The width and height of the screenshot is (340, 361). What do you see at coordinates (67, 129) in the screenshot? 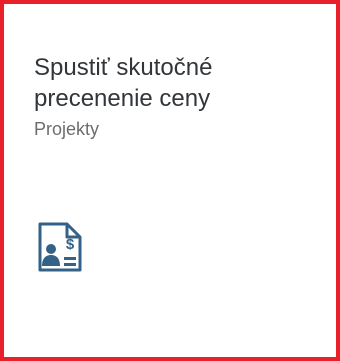
I see `tile-subtitle: Projekty` at bounding box center [67, 129].